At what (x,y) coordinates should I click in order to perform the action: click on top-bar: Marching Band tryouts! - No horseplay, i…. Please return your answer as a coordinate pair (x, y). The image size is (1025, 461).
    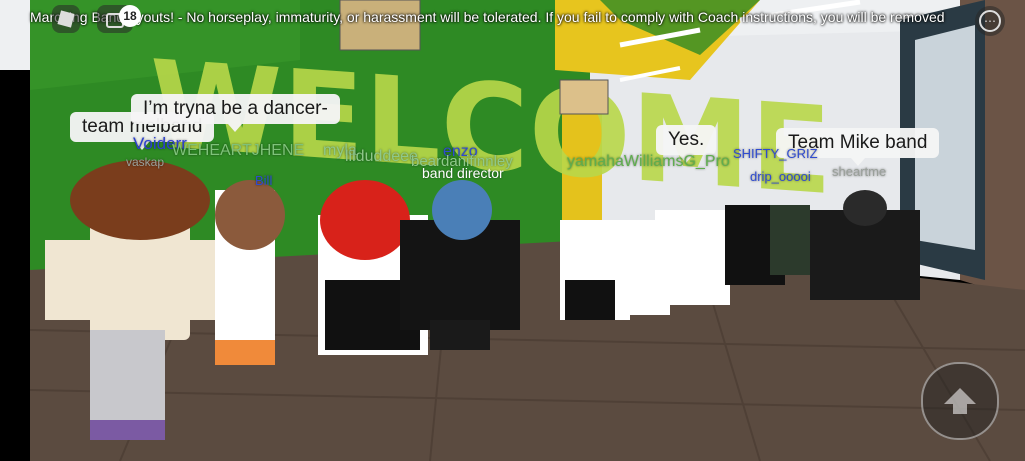
    Looking at the image, I should click on (512, 18).